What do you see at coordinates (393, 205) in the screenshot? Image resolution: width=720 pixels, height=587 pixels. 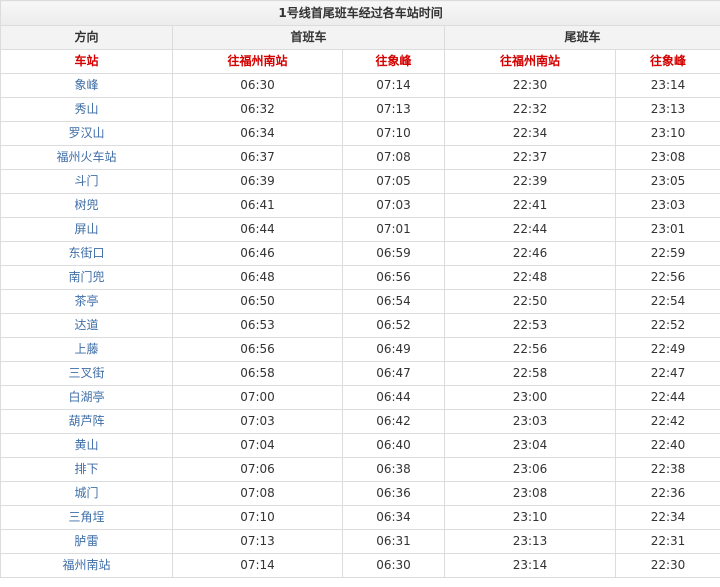 I see `first-to-xiangfeng-cell: 07:03` at bounding box center [393, 205].